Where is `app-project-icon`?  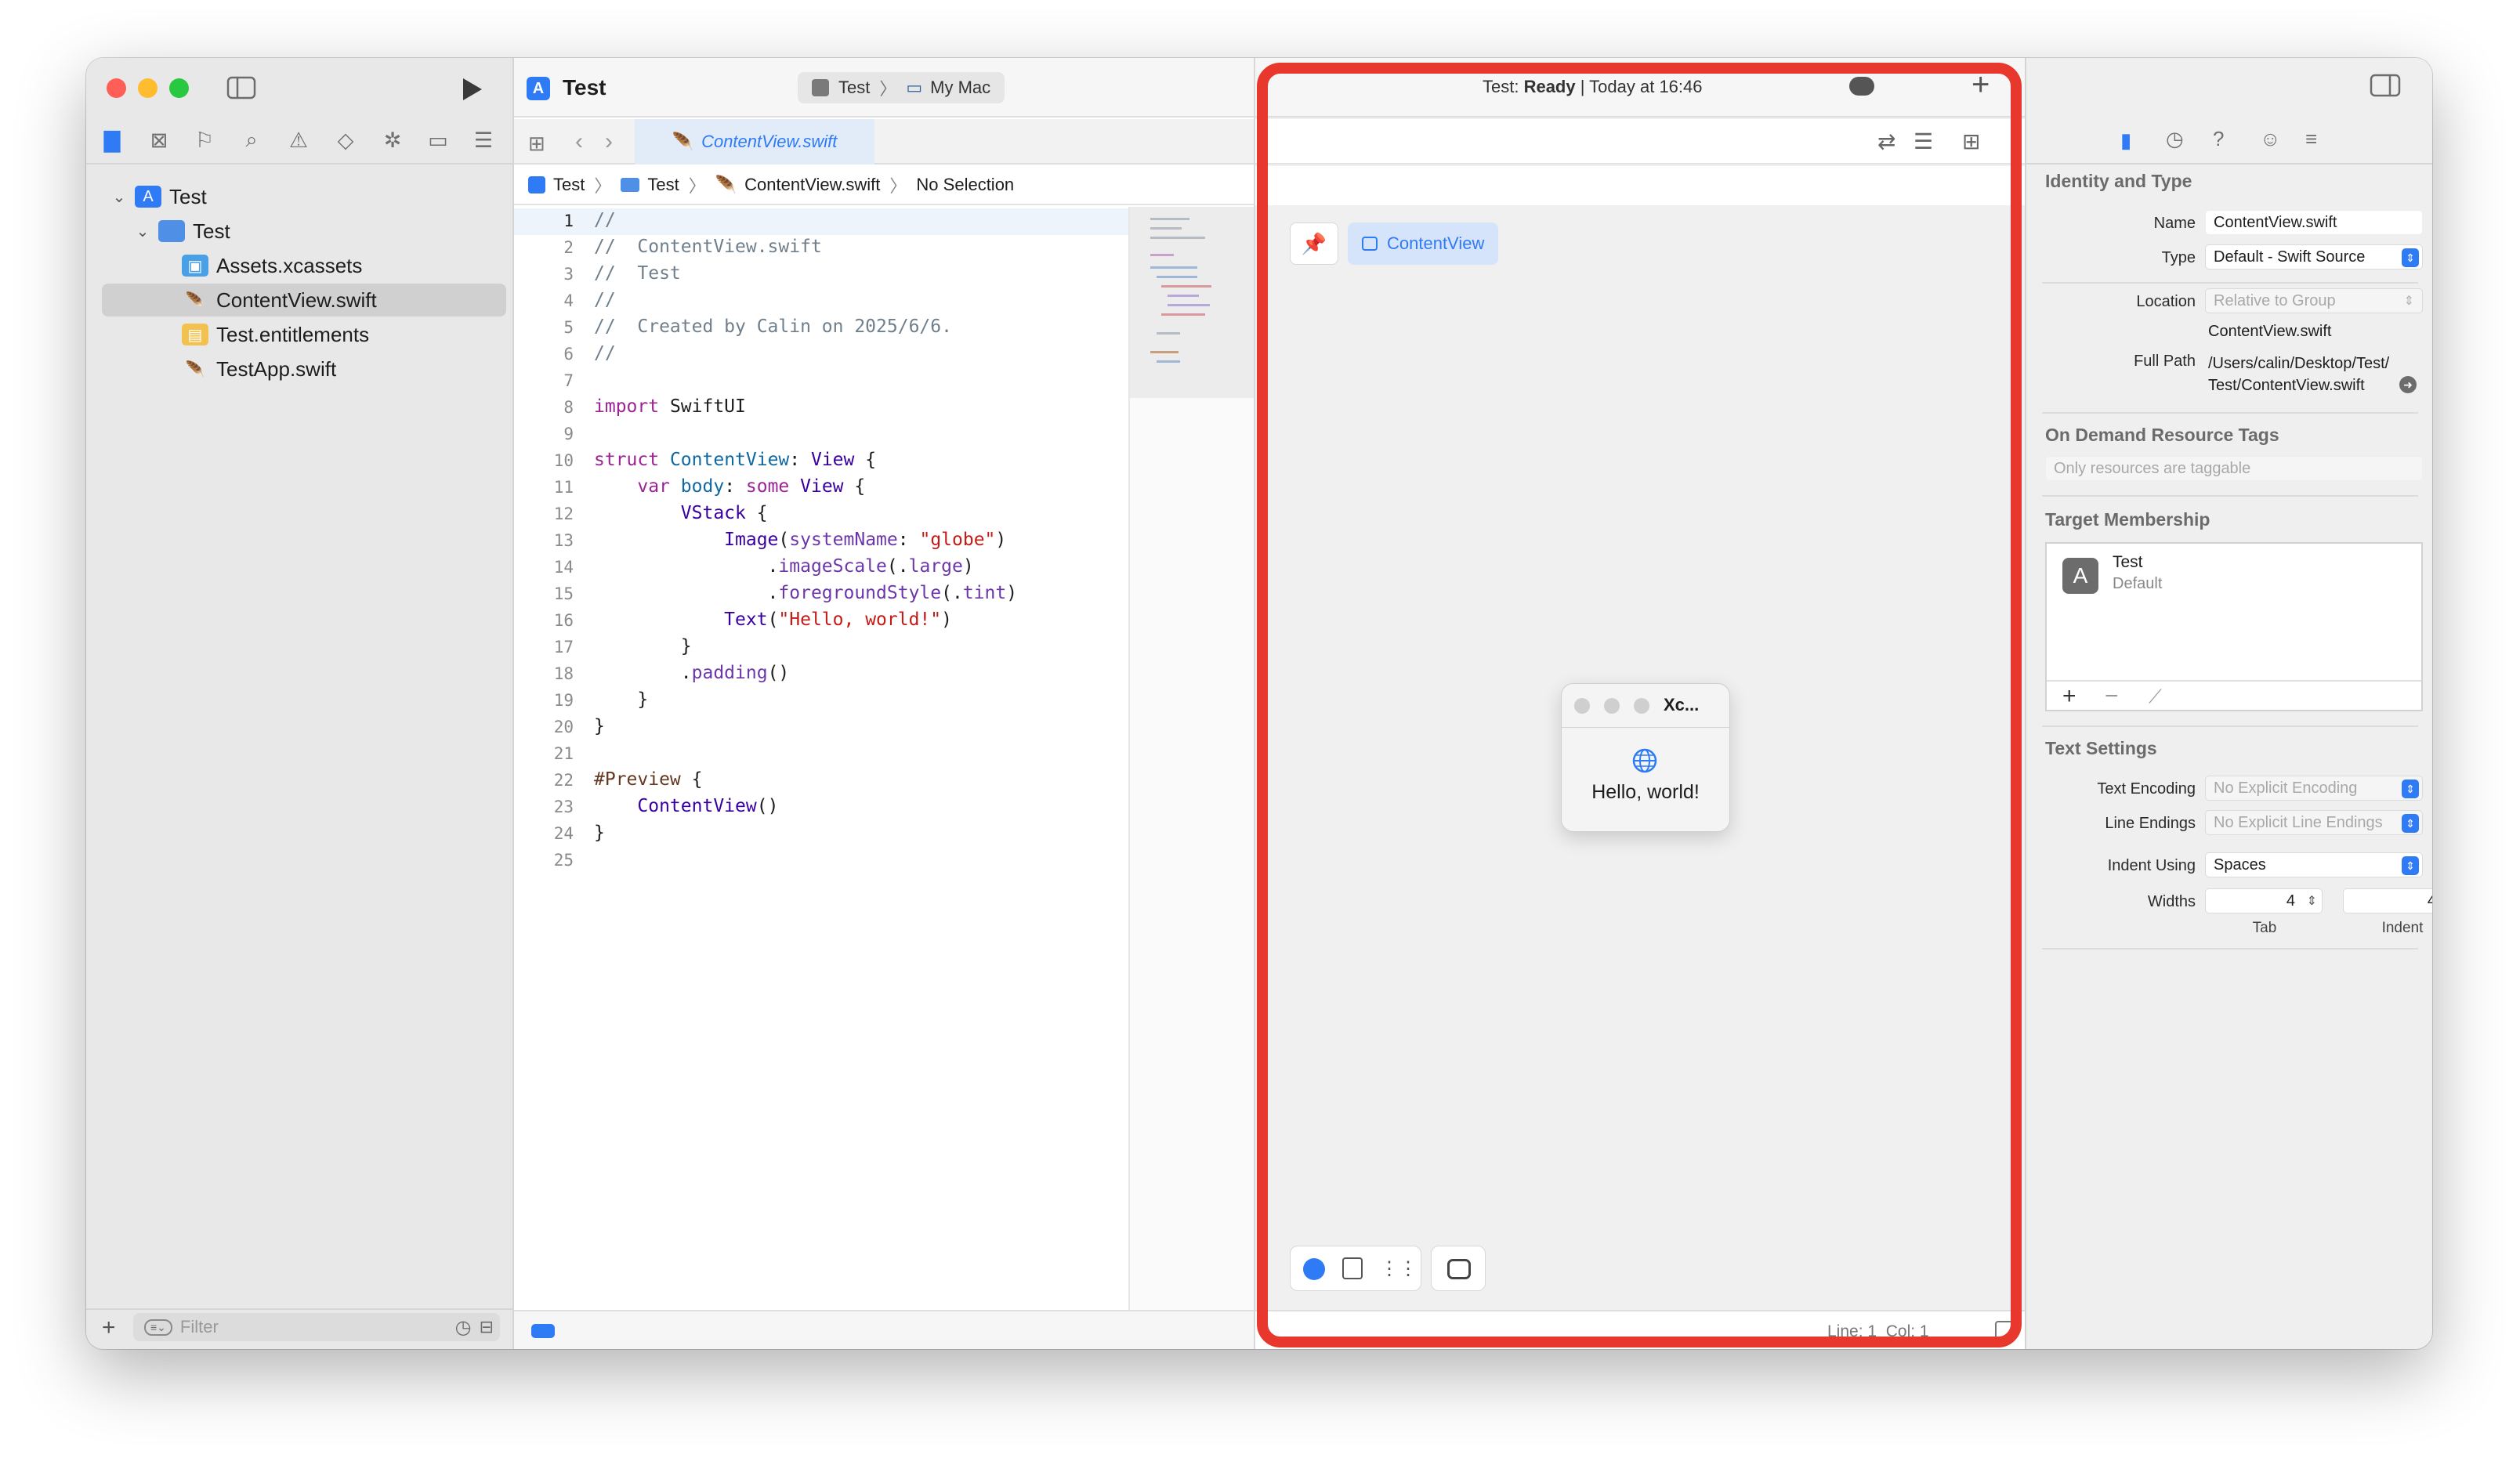
app-project-icon is located at coordinates (536, 185).